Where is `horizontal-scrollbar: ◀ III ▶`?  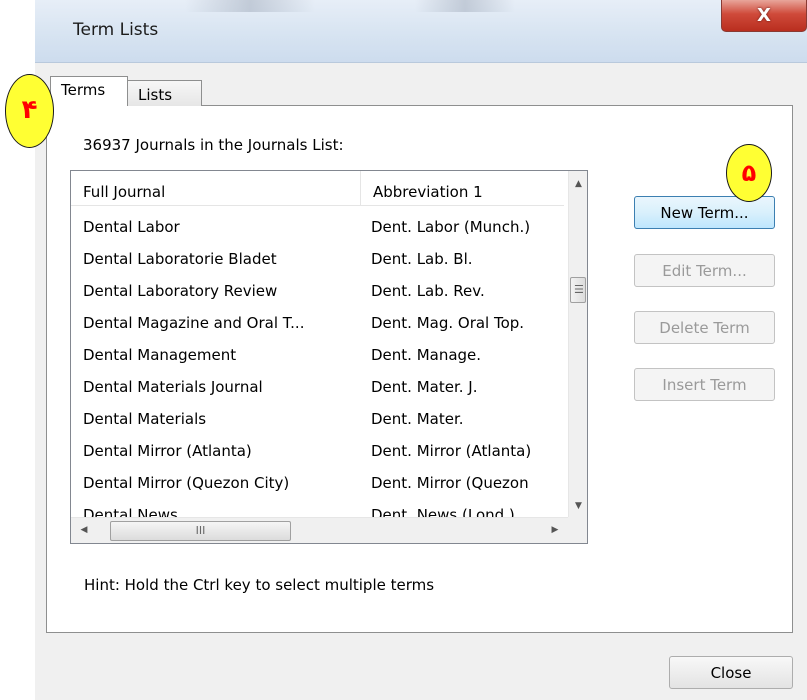 horizontal-scrollbar: ◀ III ▶ is located at coordinates (319, 530).